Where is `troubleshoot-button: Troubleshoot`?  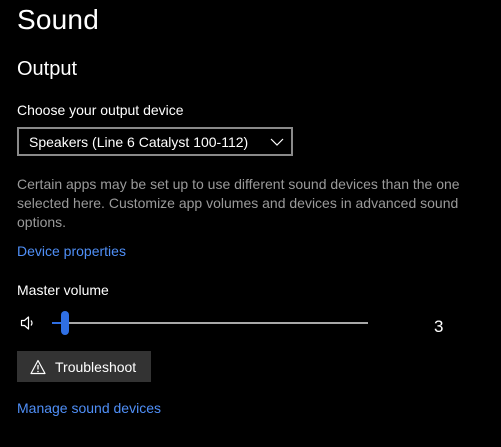 troubleshoot-button: Troubleshoot is located at coordinates (84, 366).